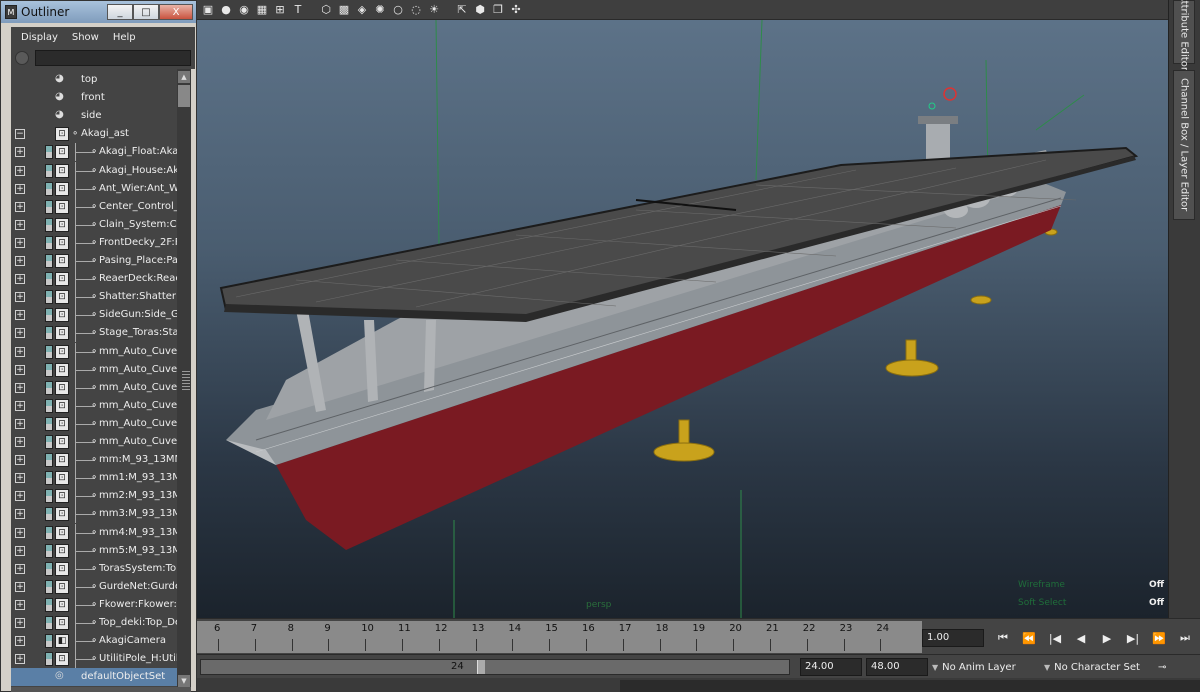  I want to click on light-icon: ✺, so click(380, 10).